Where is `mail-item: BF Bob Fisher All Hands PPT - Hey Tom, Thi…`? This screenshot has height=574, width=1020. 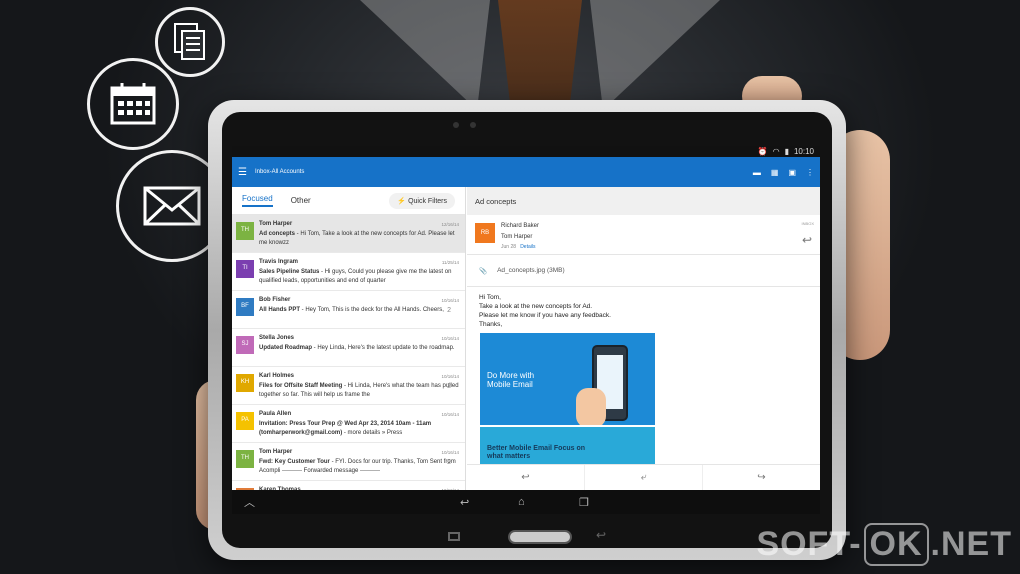 mail-item: BF Bob Fisher All Hands PPT - Hey Tom, Thi… is located at coordinates (348, 310).